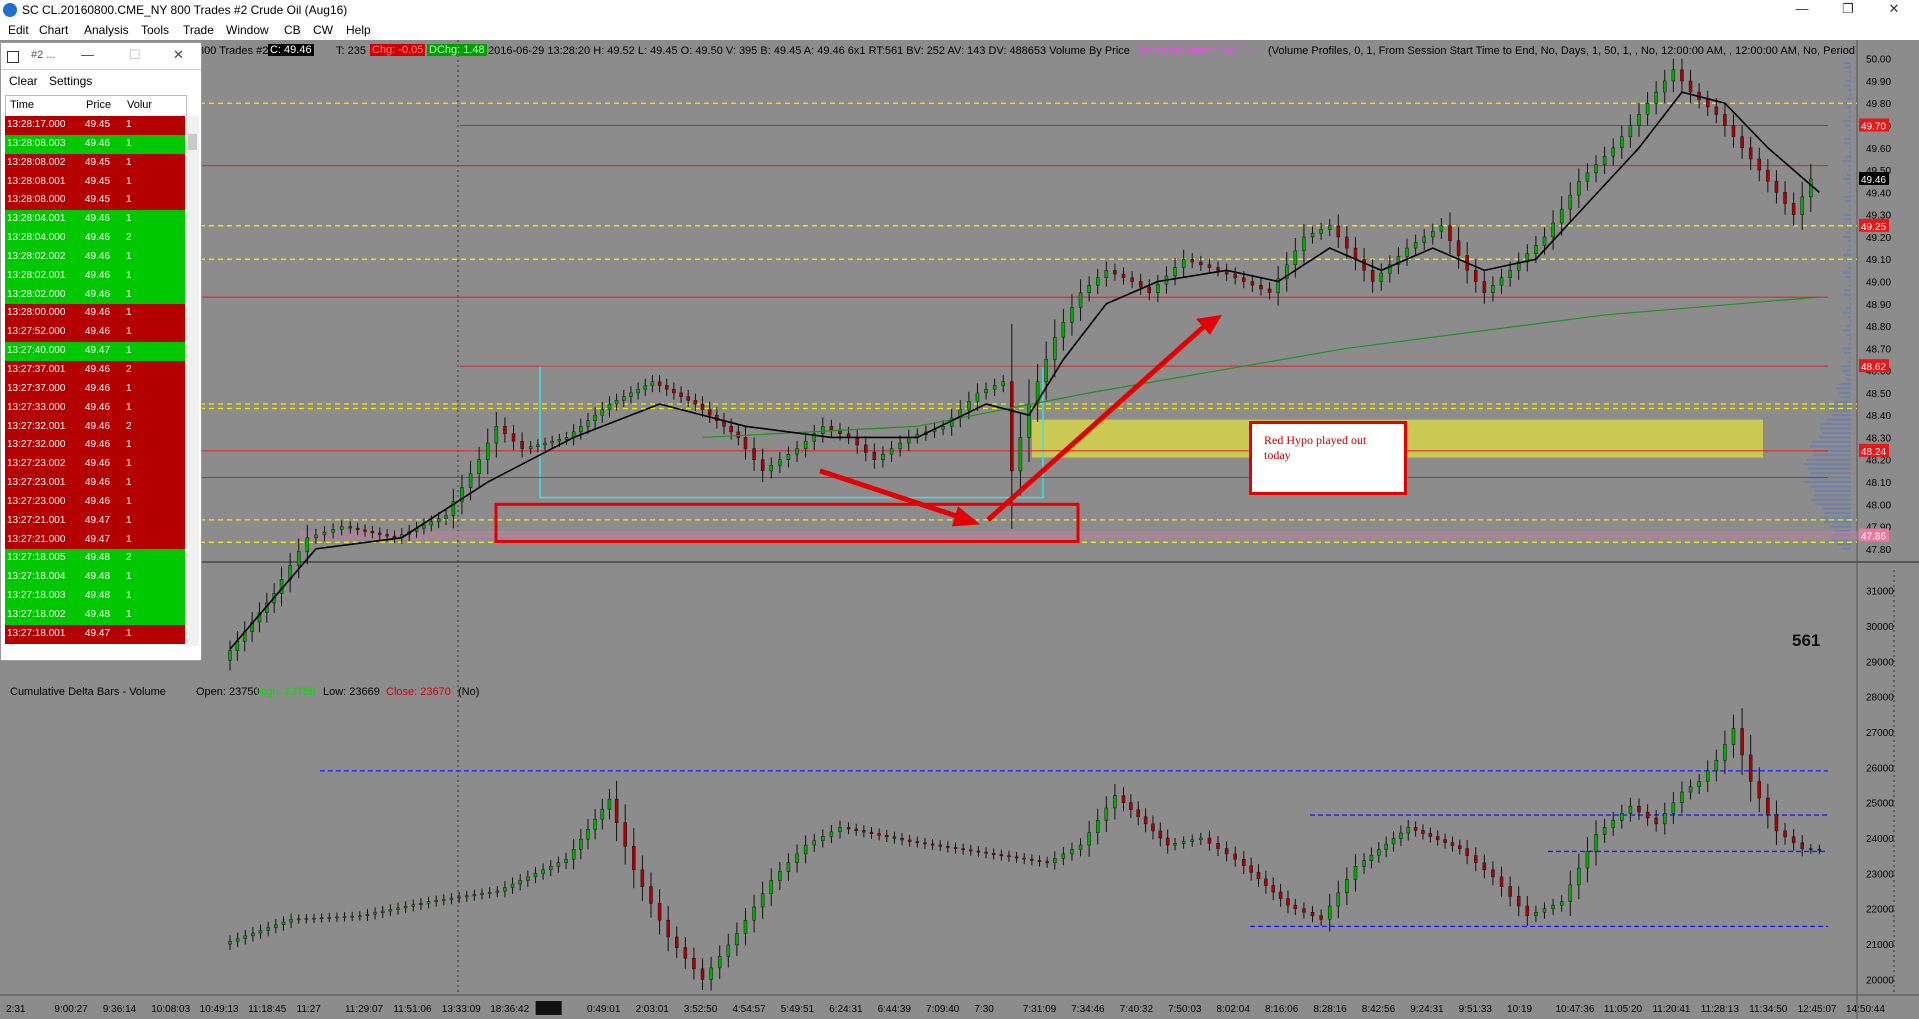 Image resolution: width=1919 pixels, height=1019 pixels. Describe the element at coordinates (95, 446) in the screenshot. I see `ts-row: 13:27:32.000 49.46 1` at that location.